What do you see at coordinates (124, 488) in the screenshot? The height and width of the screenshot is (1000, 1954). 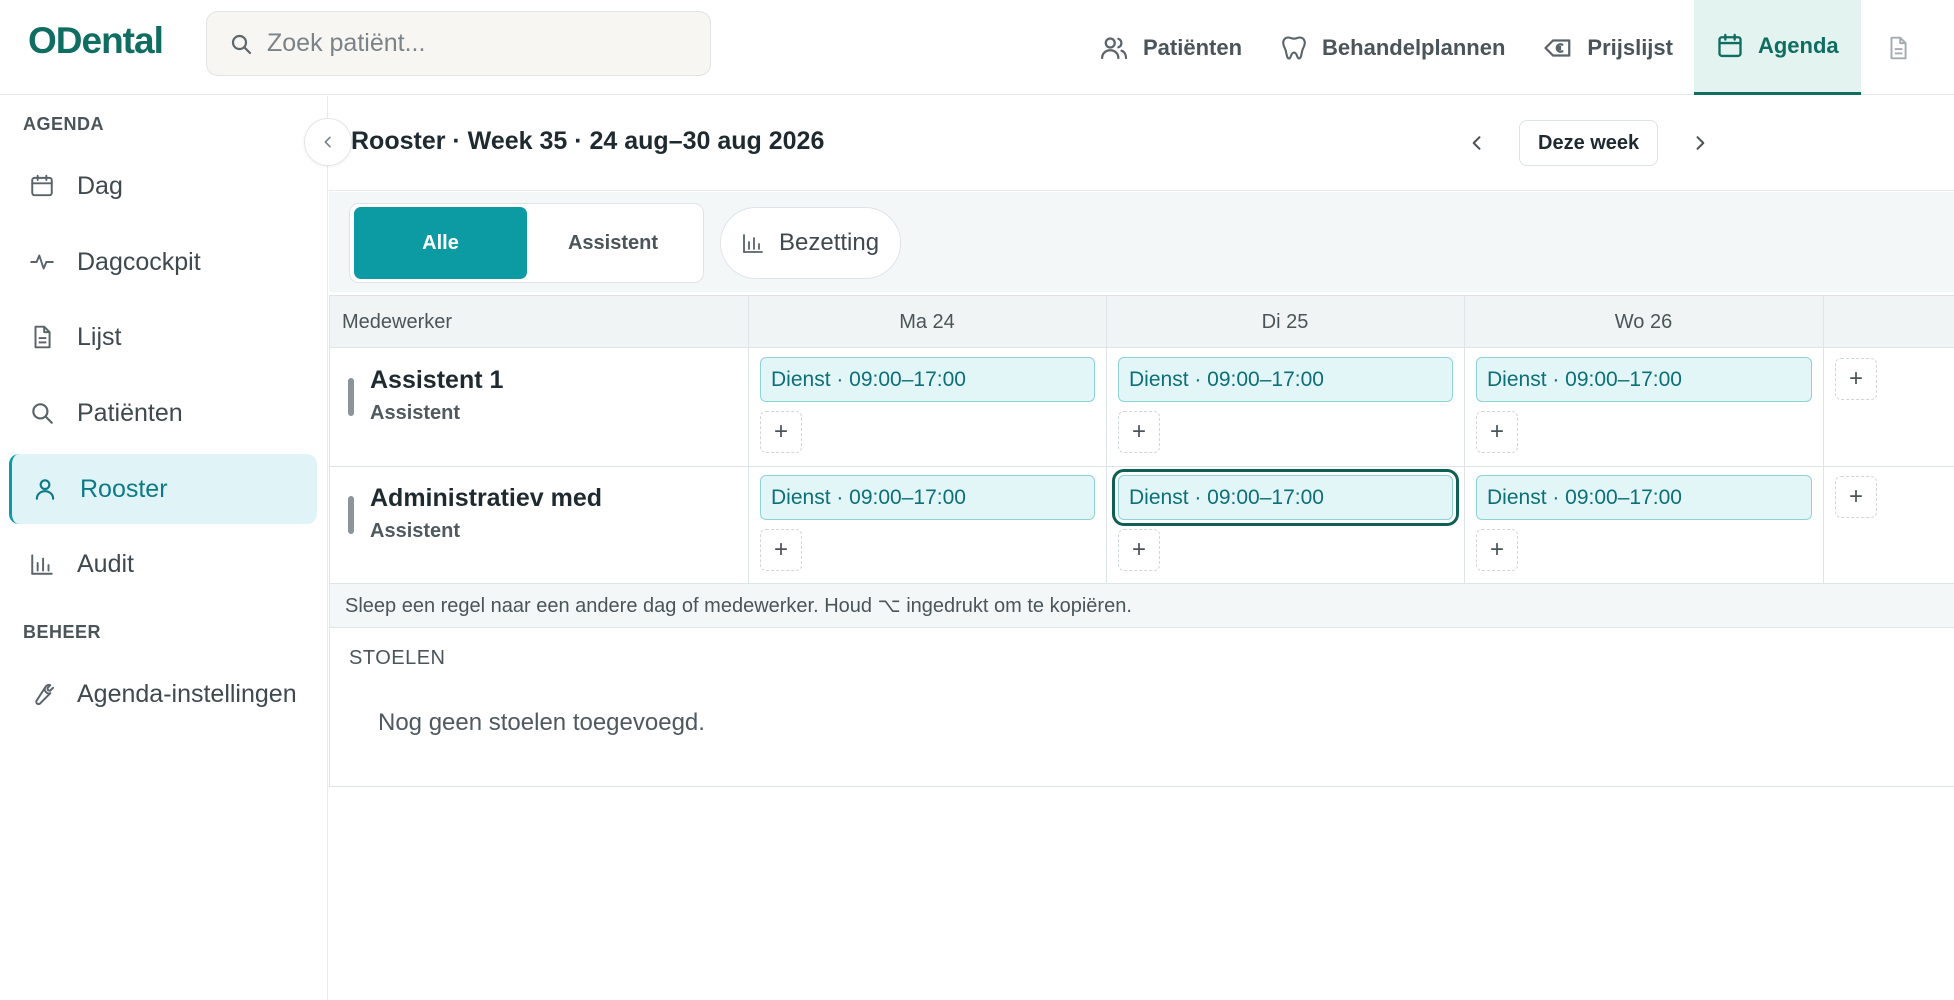 I see `sidebar-item-label: Rooster` at bounding box center [124, 488].